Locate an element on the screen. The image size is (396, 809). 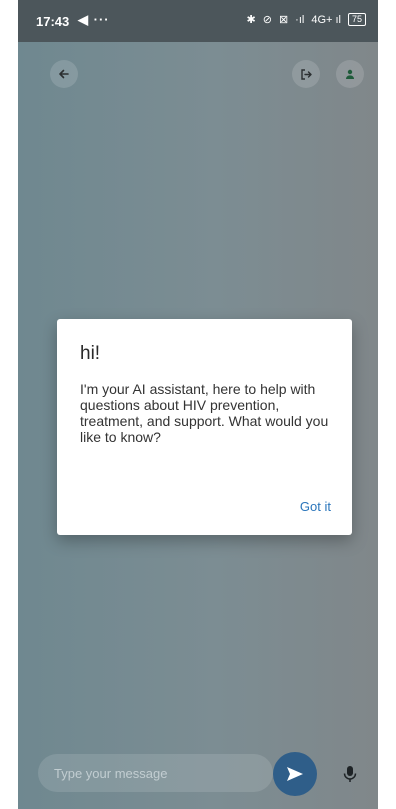
logout-button is located at coordinates (306, 74).